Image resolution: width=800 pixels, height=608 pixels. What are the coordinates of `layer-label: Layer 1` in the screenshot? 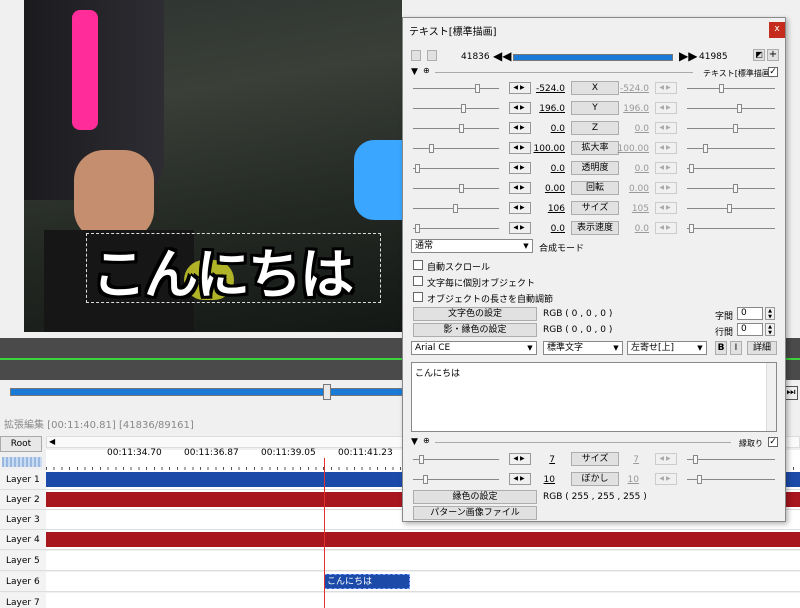 It's located at (23, 480).